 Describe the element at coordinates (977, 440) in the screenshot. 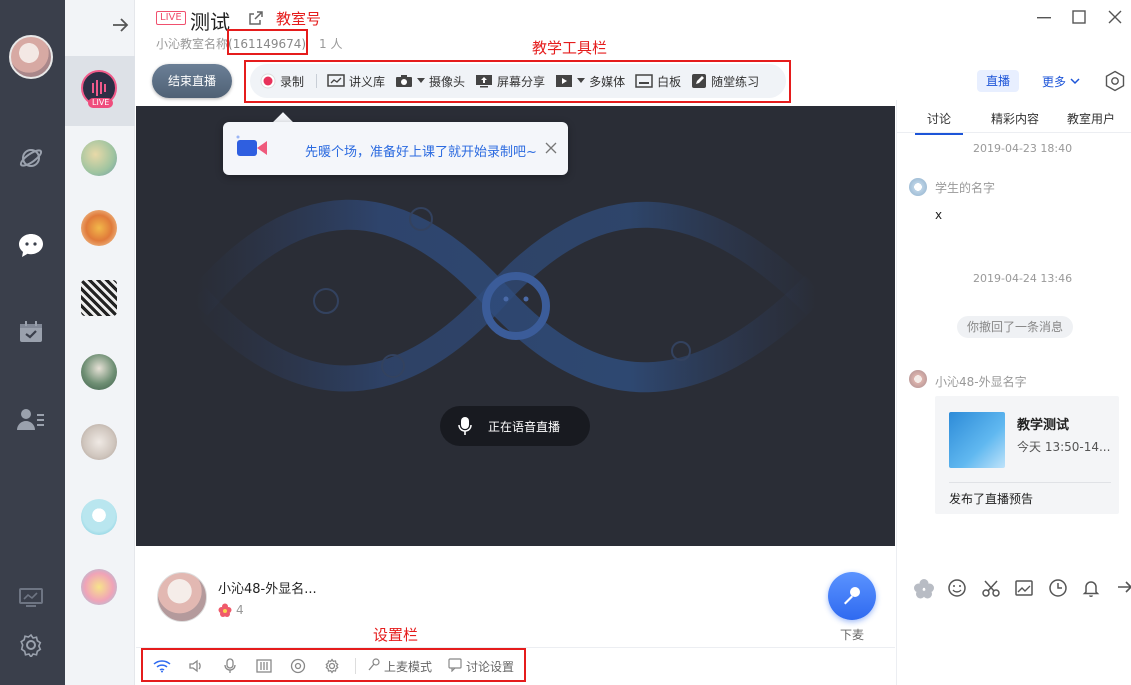

I see `card-thumbnail` at that location.